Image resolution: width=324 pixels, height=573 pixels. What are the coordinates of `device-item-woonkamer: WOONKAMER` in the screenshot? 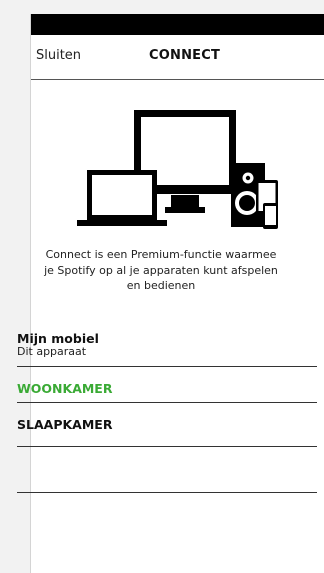 It's located at (167, 385).